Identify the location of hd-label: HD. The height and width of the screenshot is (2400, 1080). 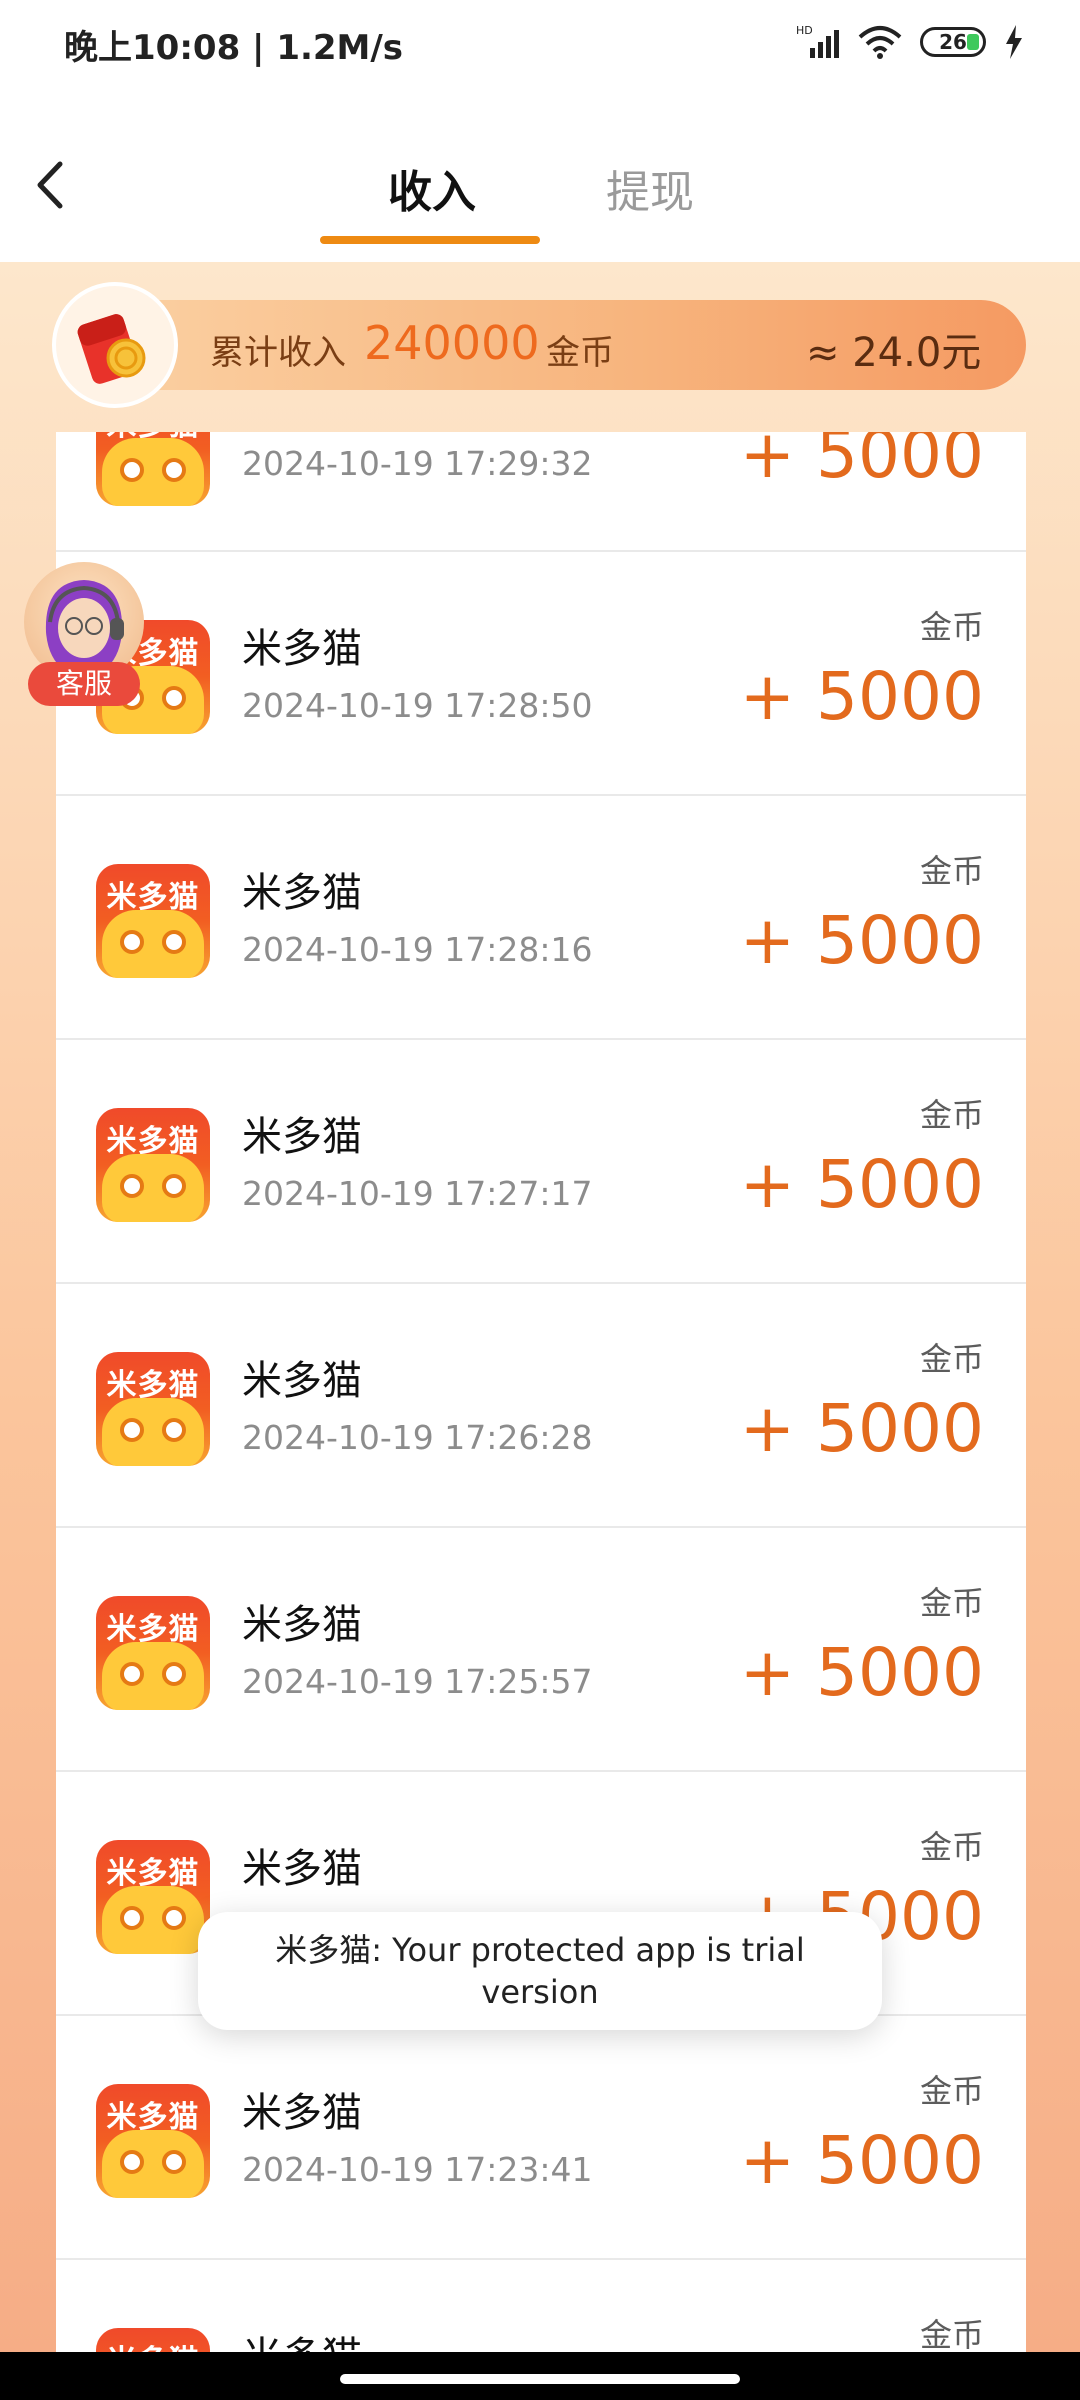
(804, 30).